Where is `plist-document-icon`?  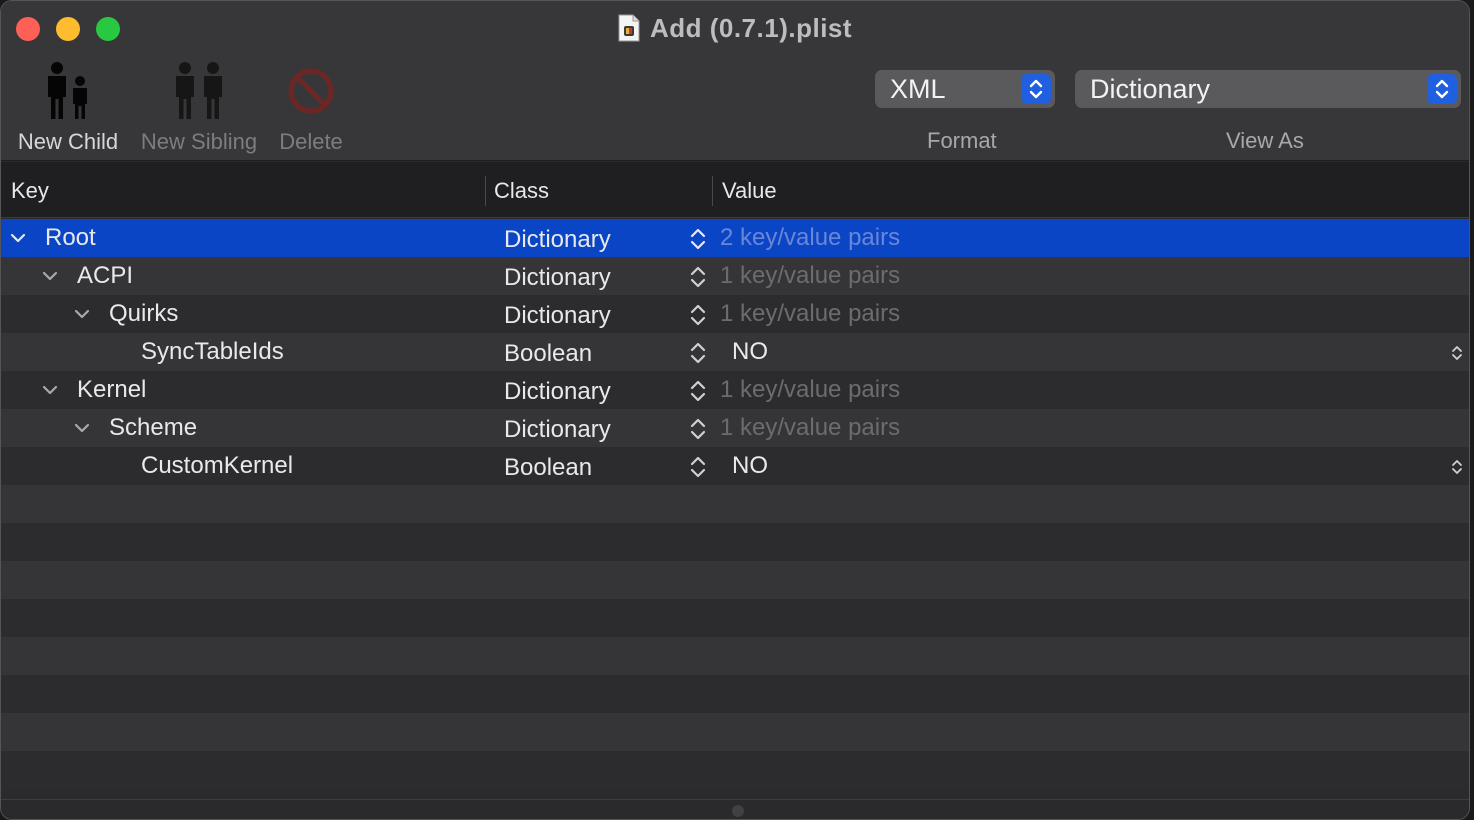
plist-document-icon is located at coordinates (629, 28).